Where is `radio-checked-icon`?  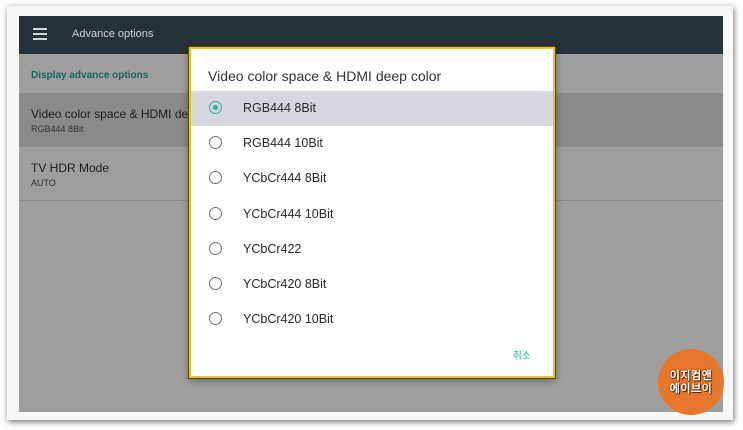 radio-checked-icon is located at coordinates (215, 107).